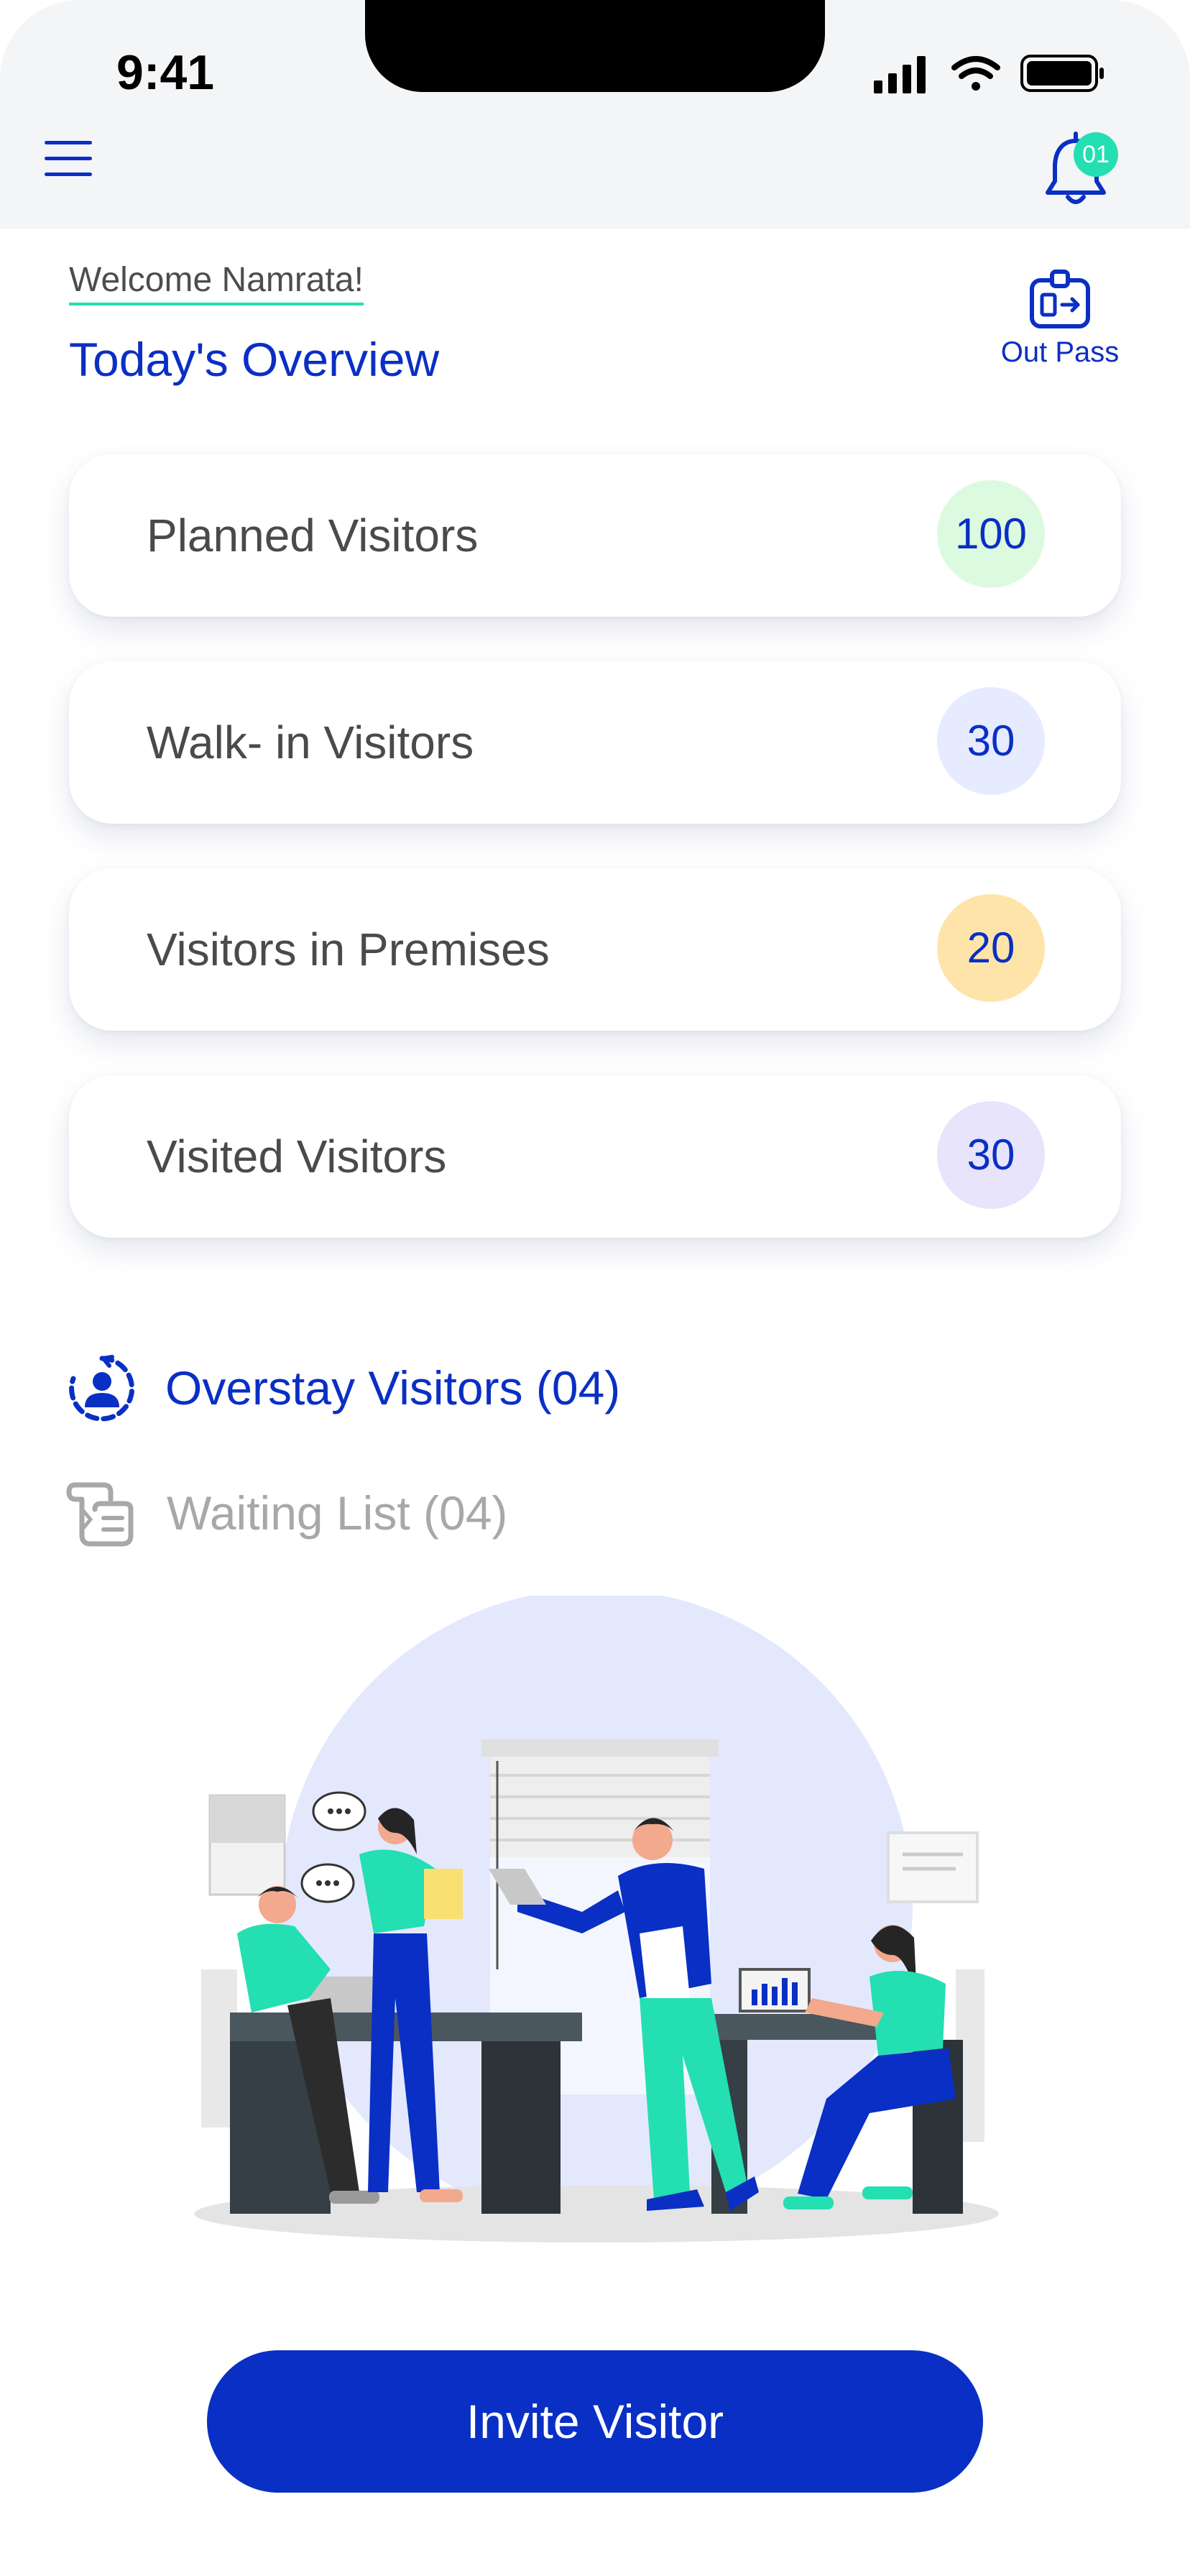 Image resolution: width=1190 pixels, height=2576 pixels. I want to click on stat-label: Planned Visitors, so click(313, 535).